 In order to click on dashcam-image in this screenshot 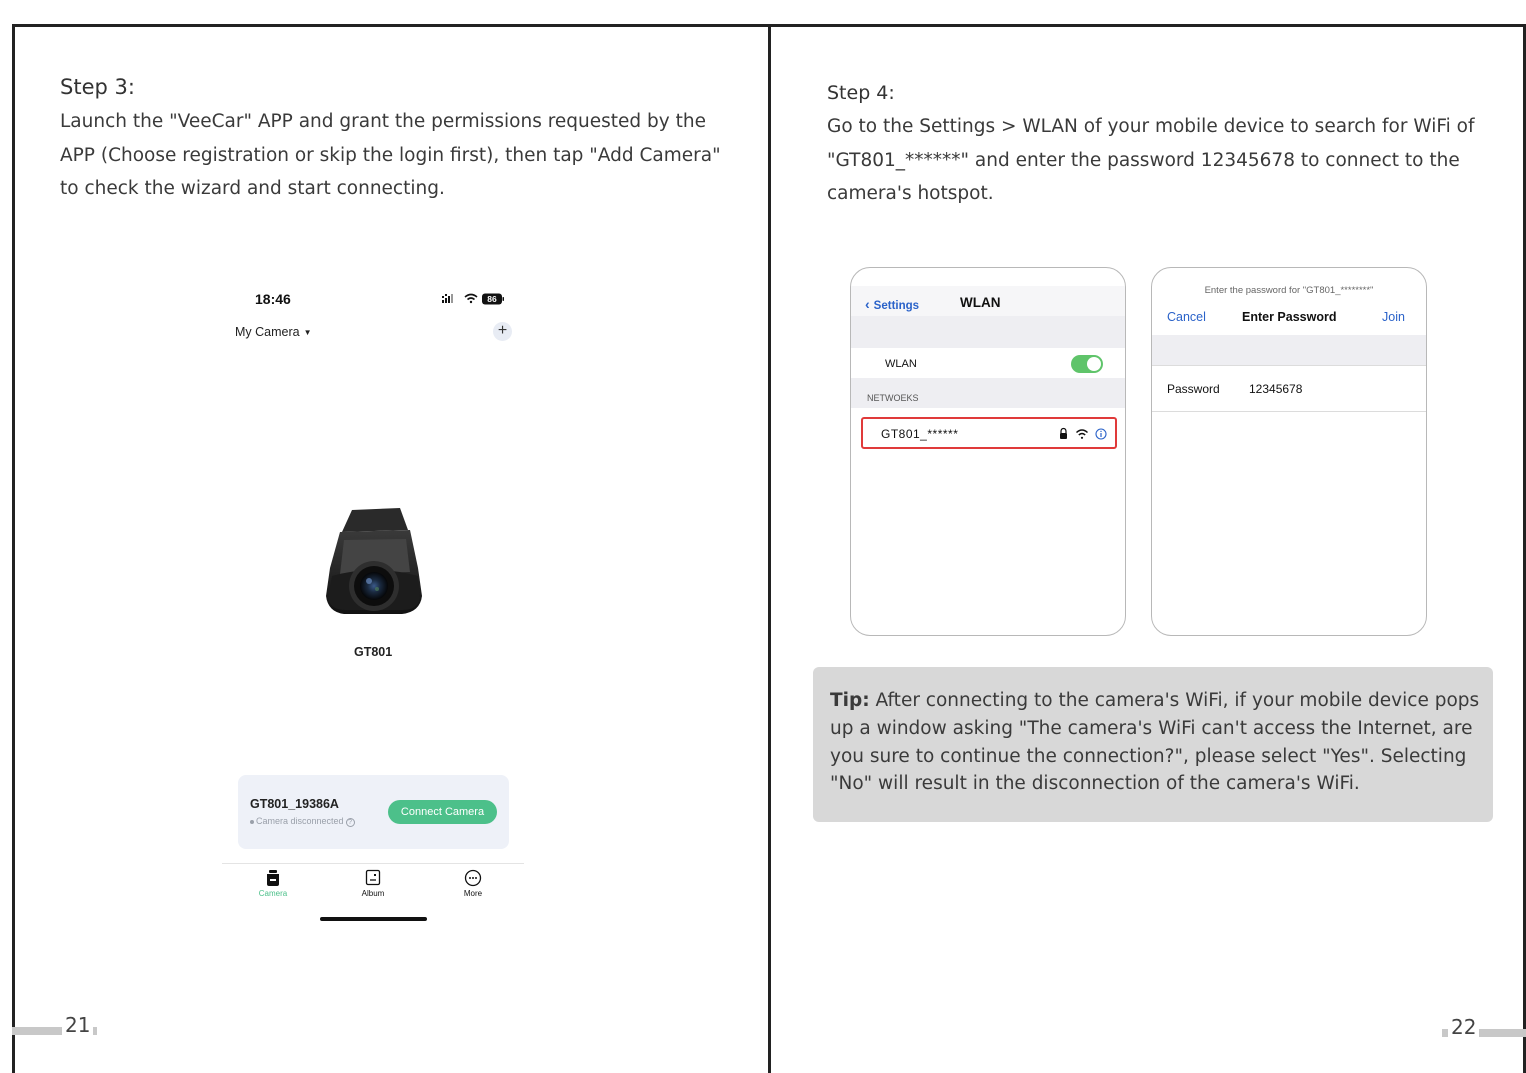, I will do `click(374, 561)`.